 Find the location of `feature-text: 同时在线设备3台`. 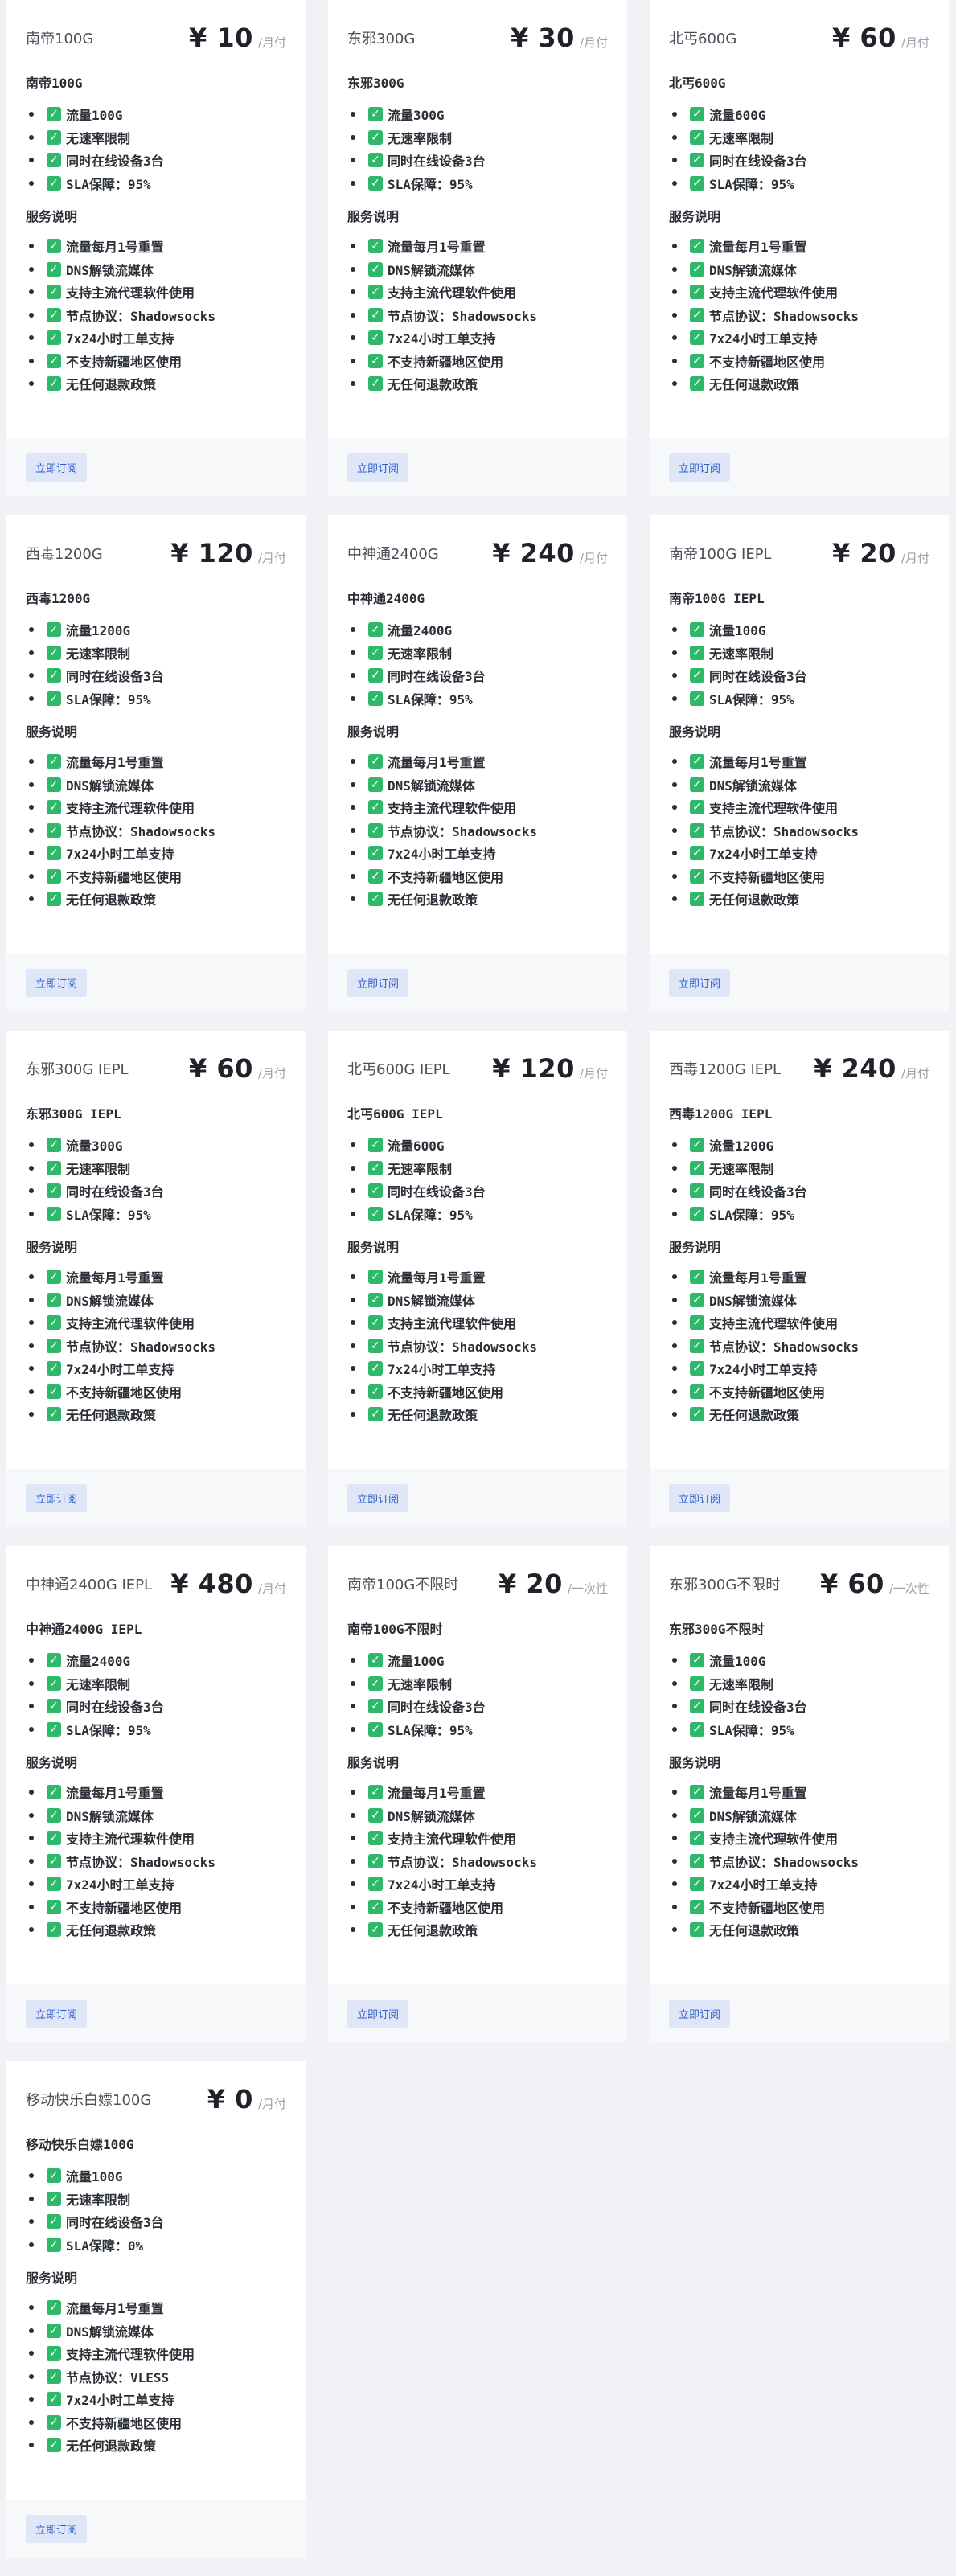

feature-text: 同时在线设备3台 is located at coordinates (115, 162).